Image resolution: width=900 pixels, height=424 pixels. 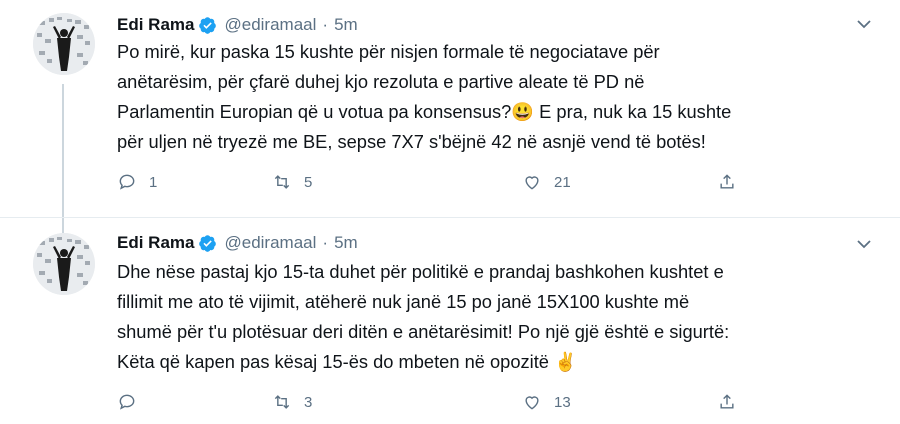 I want to click on retweet-count: 3, so click(x=308, y=402).